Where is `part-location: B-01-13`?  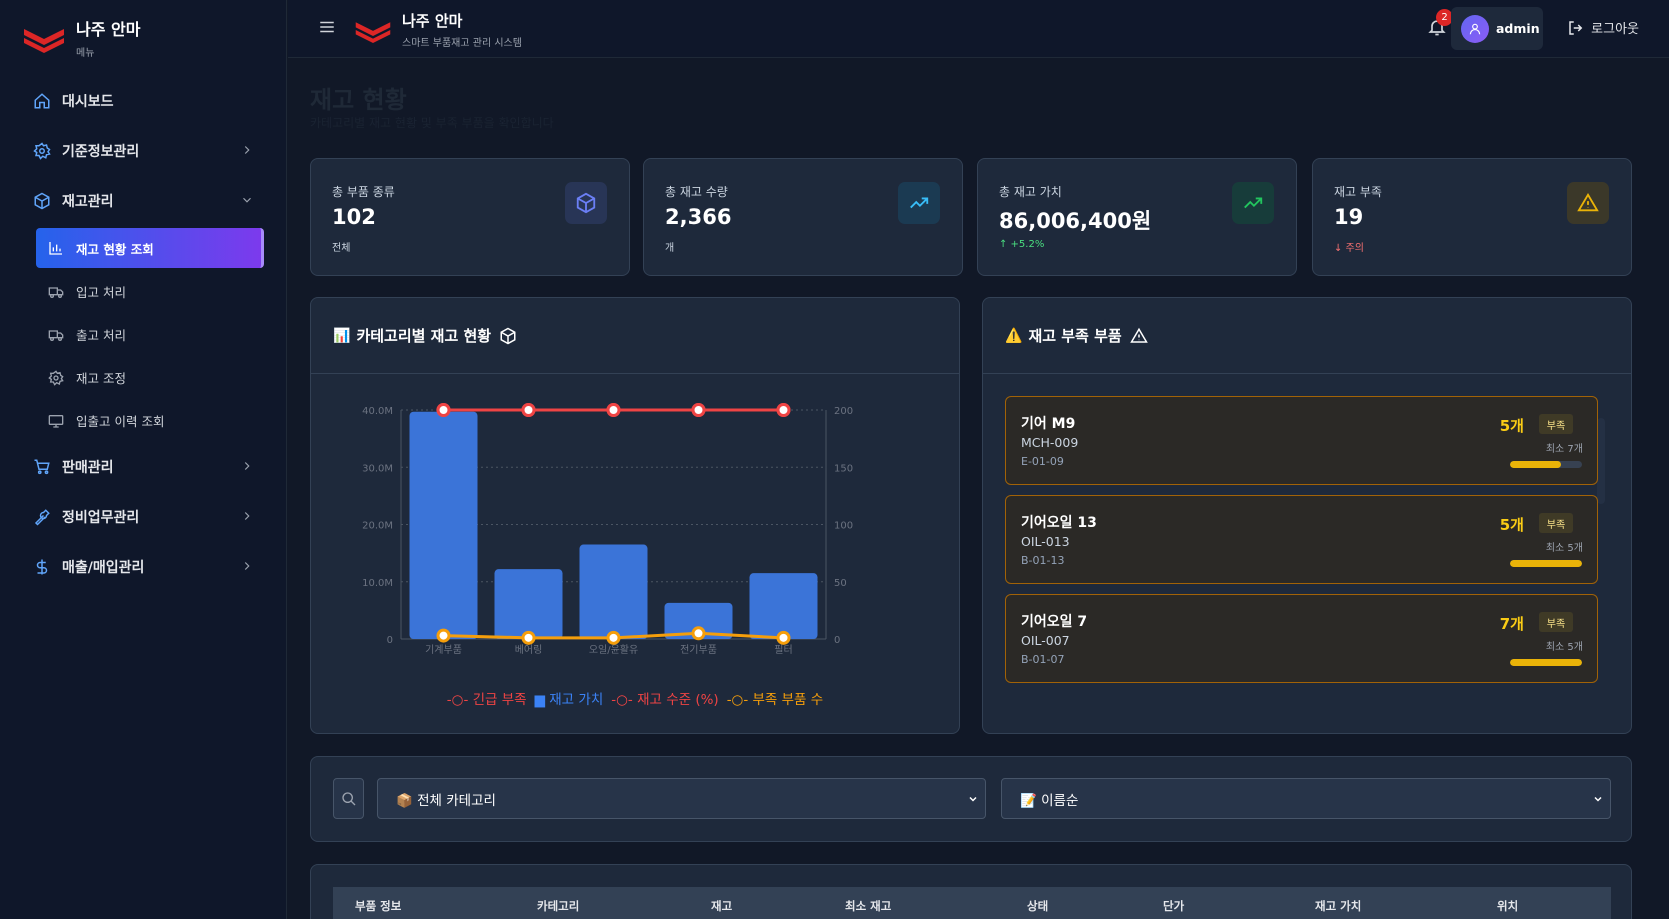 part-location: B-01-13 is located at coordinates (1043, 560).